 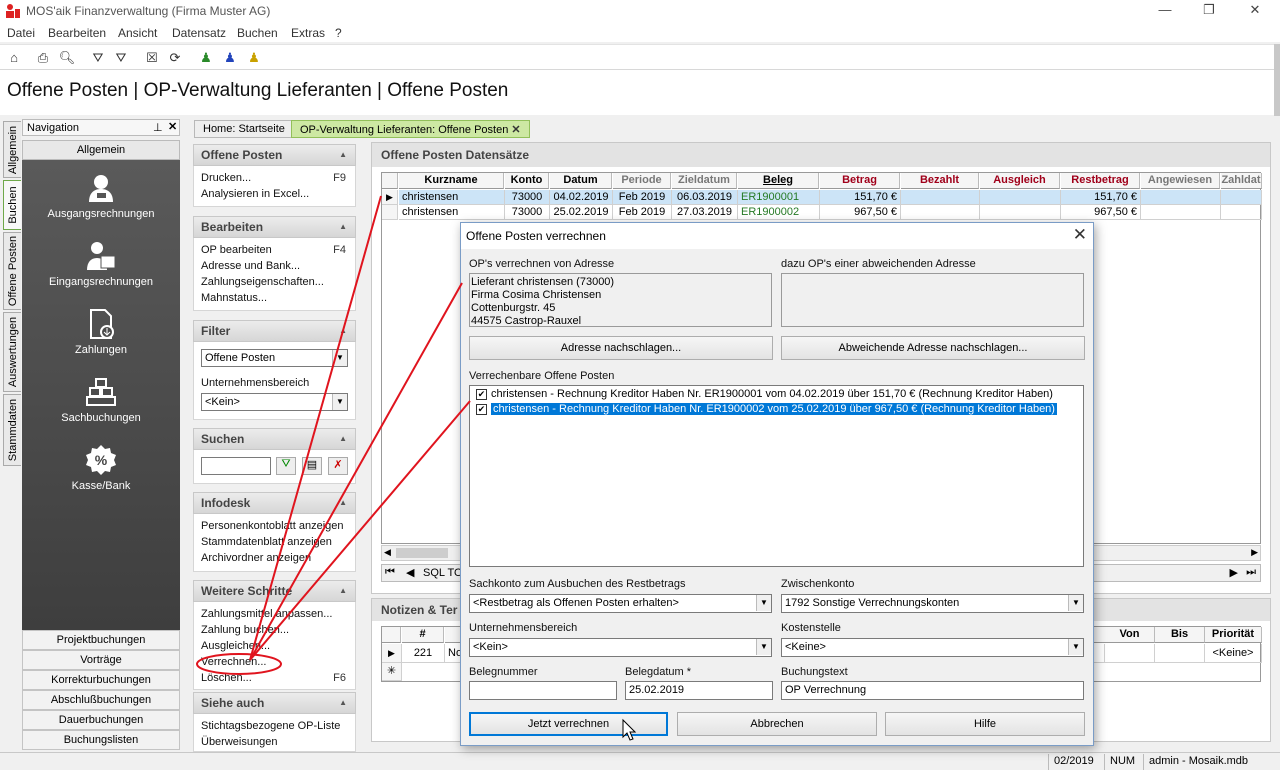 I want to click on dialog-close-icon: ✕, so click(x=1080, y=235).